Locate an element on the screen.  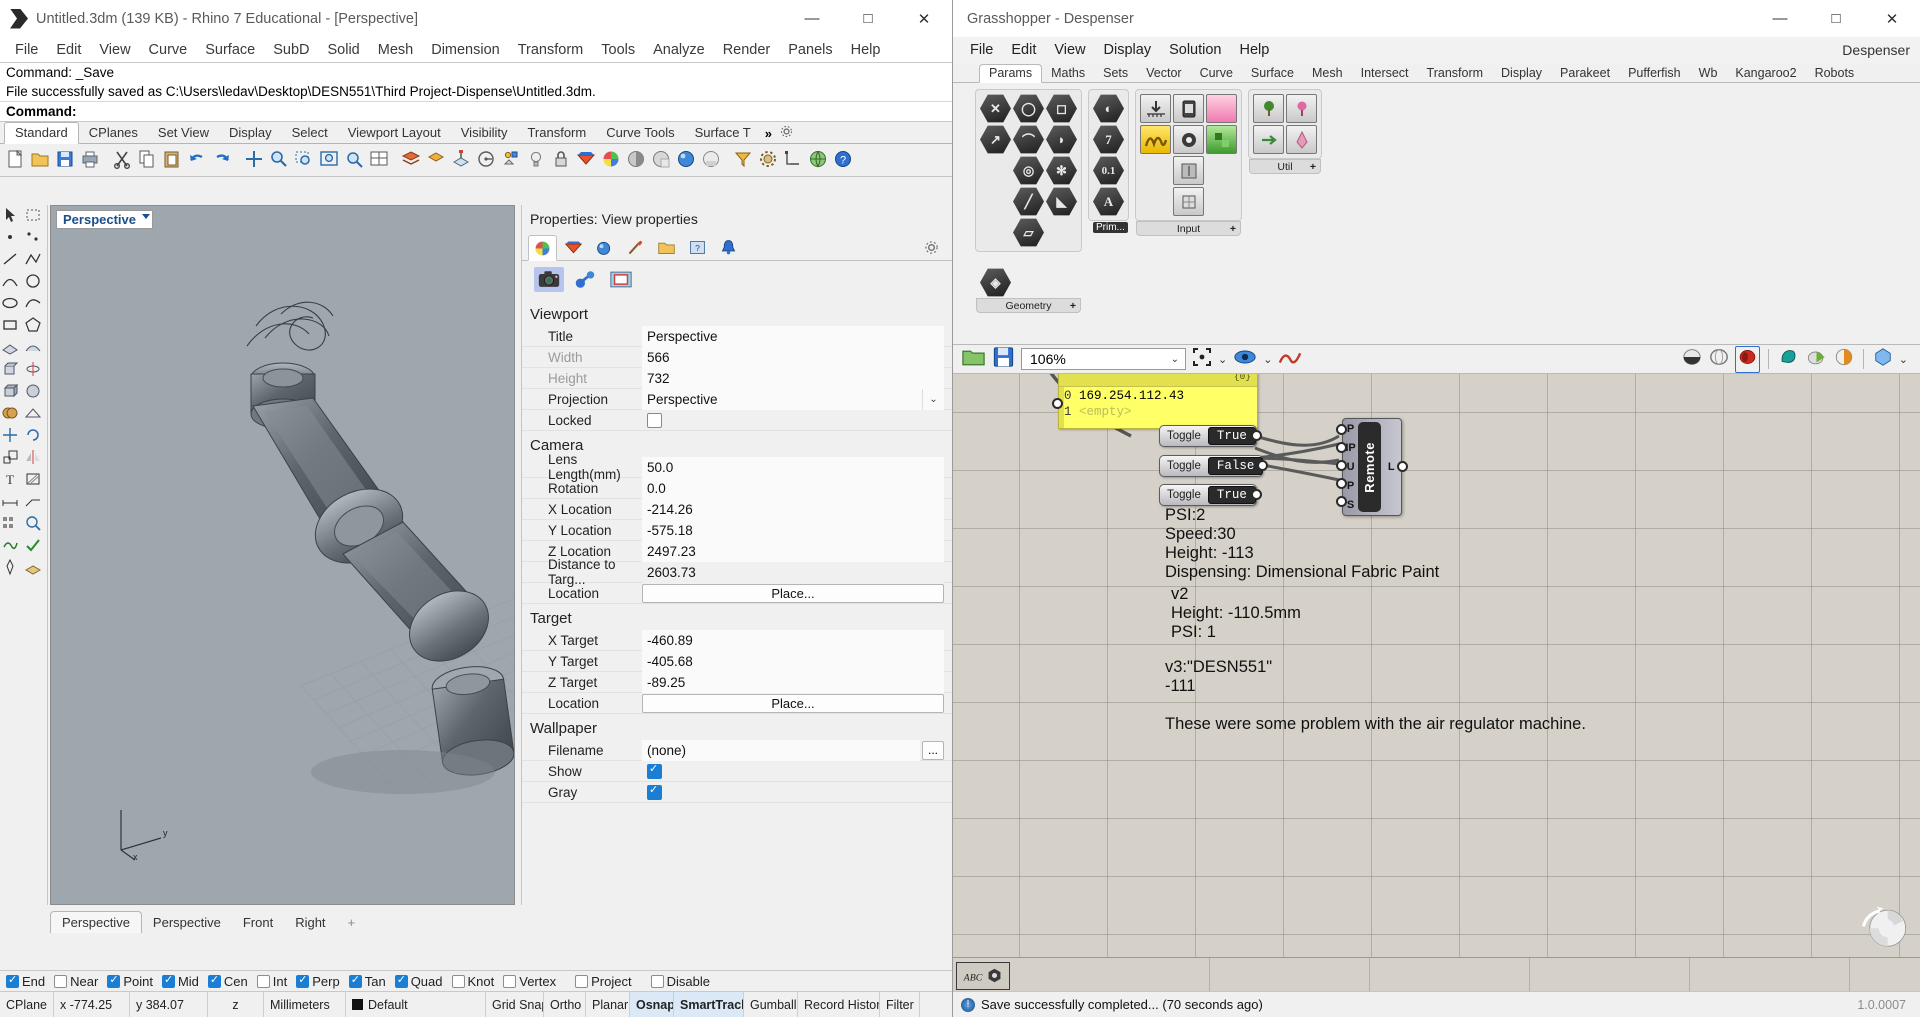
toolbar-tab-cplanes: CPlanes is located at coordinates (113, 133).